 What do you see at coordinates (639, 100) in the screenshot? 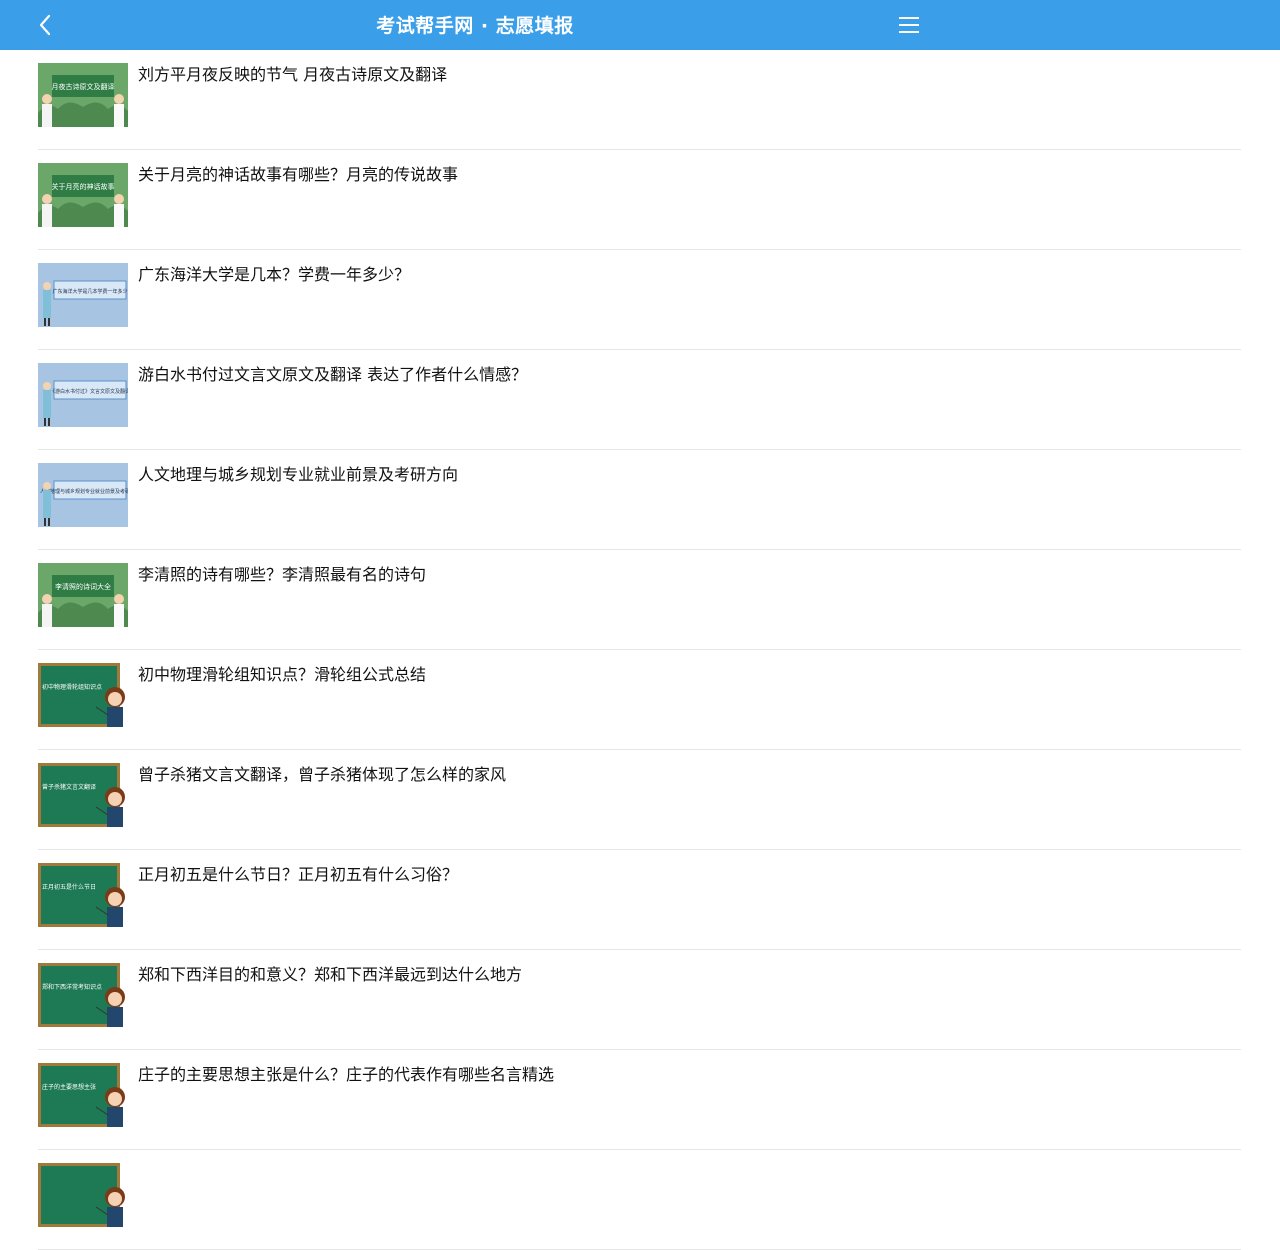
I see `article-list-item: 月夜古诗原文及翻译 刘方平月夜反映的节气 月夜古诗原文及翻译` at bounding box center [639, 100].